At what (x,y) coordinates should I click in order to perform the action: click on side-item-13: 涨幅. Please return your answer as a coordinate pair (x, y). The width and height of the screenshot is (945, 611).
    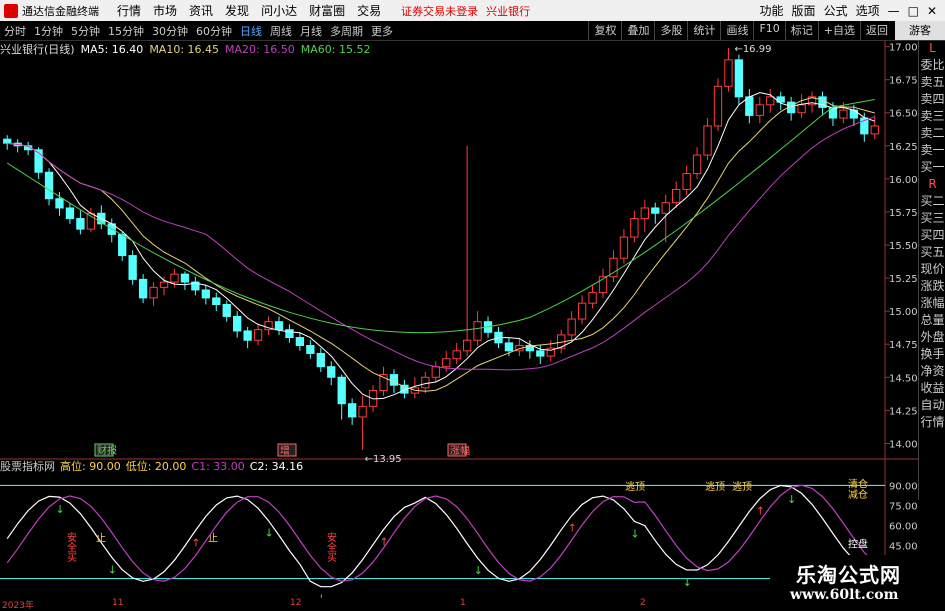
    Looking at the image, I should click on (932, 303).